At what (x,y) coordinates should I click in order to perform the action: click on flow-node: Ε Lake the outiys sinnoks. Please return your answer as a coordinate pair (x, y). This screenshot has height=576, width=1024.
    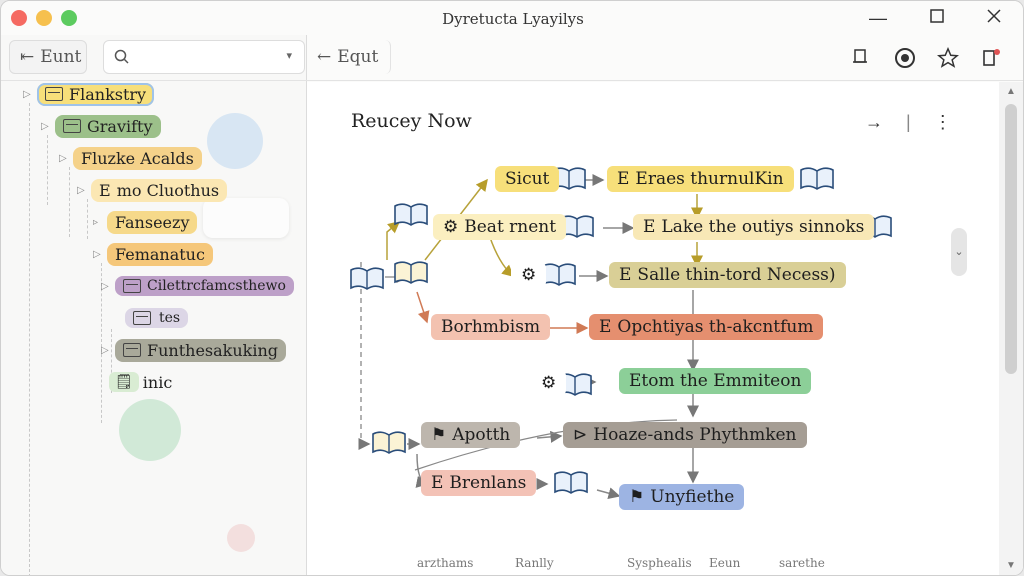
    Looking at the image, I should click on (754, 227).